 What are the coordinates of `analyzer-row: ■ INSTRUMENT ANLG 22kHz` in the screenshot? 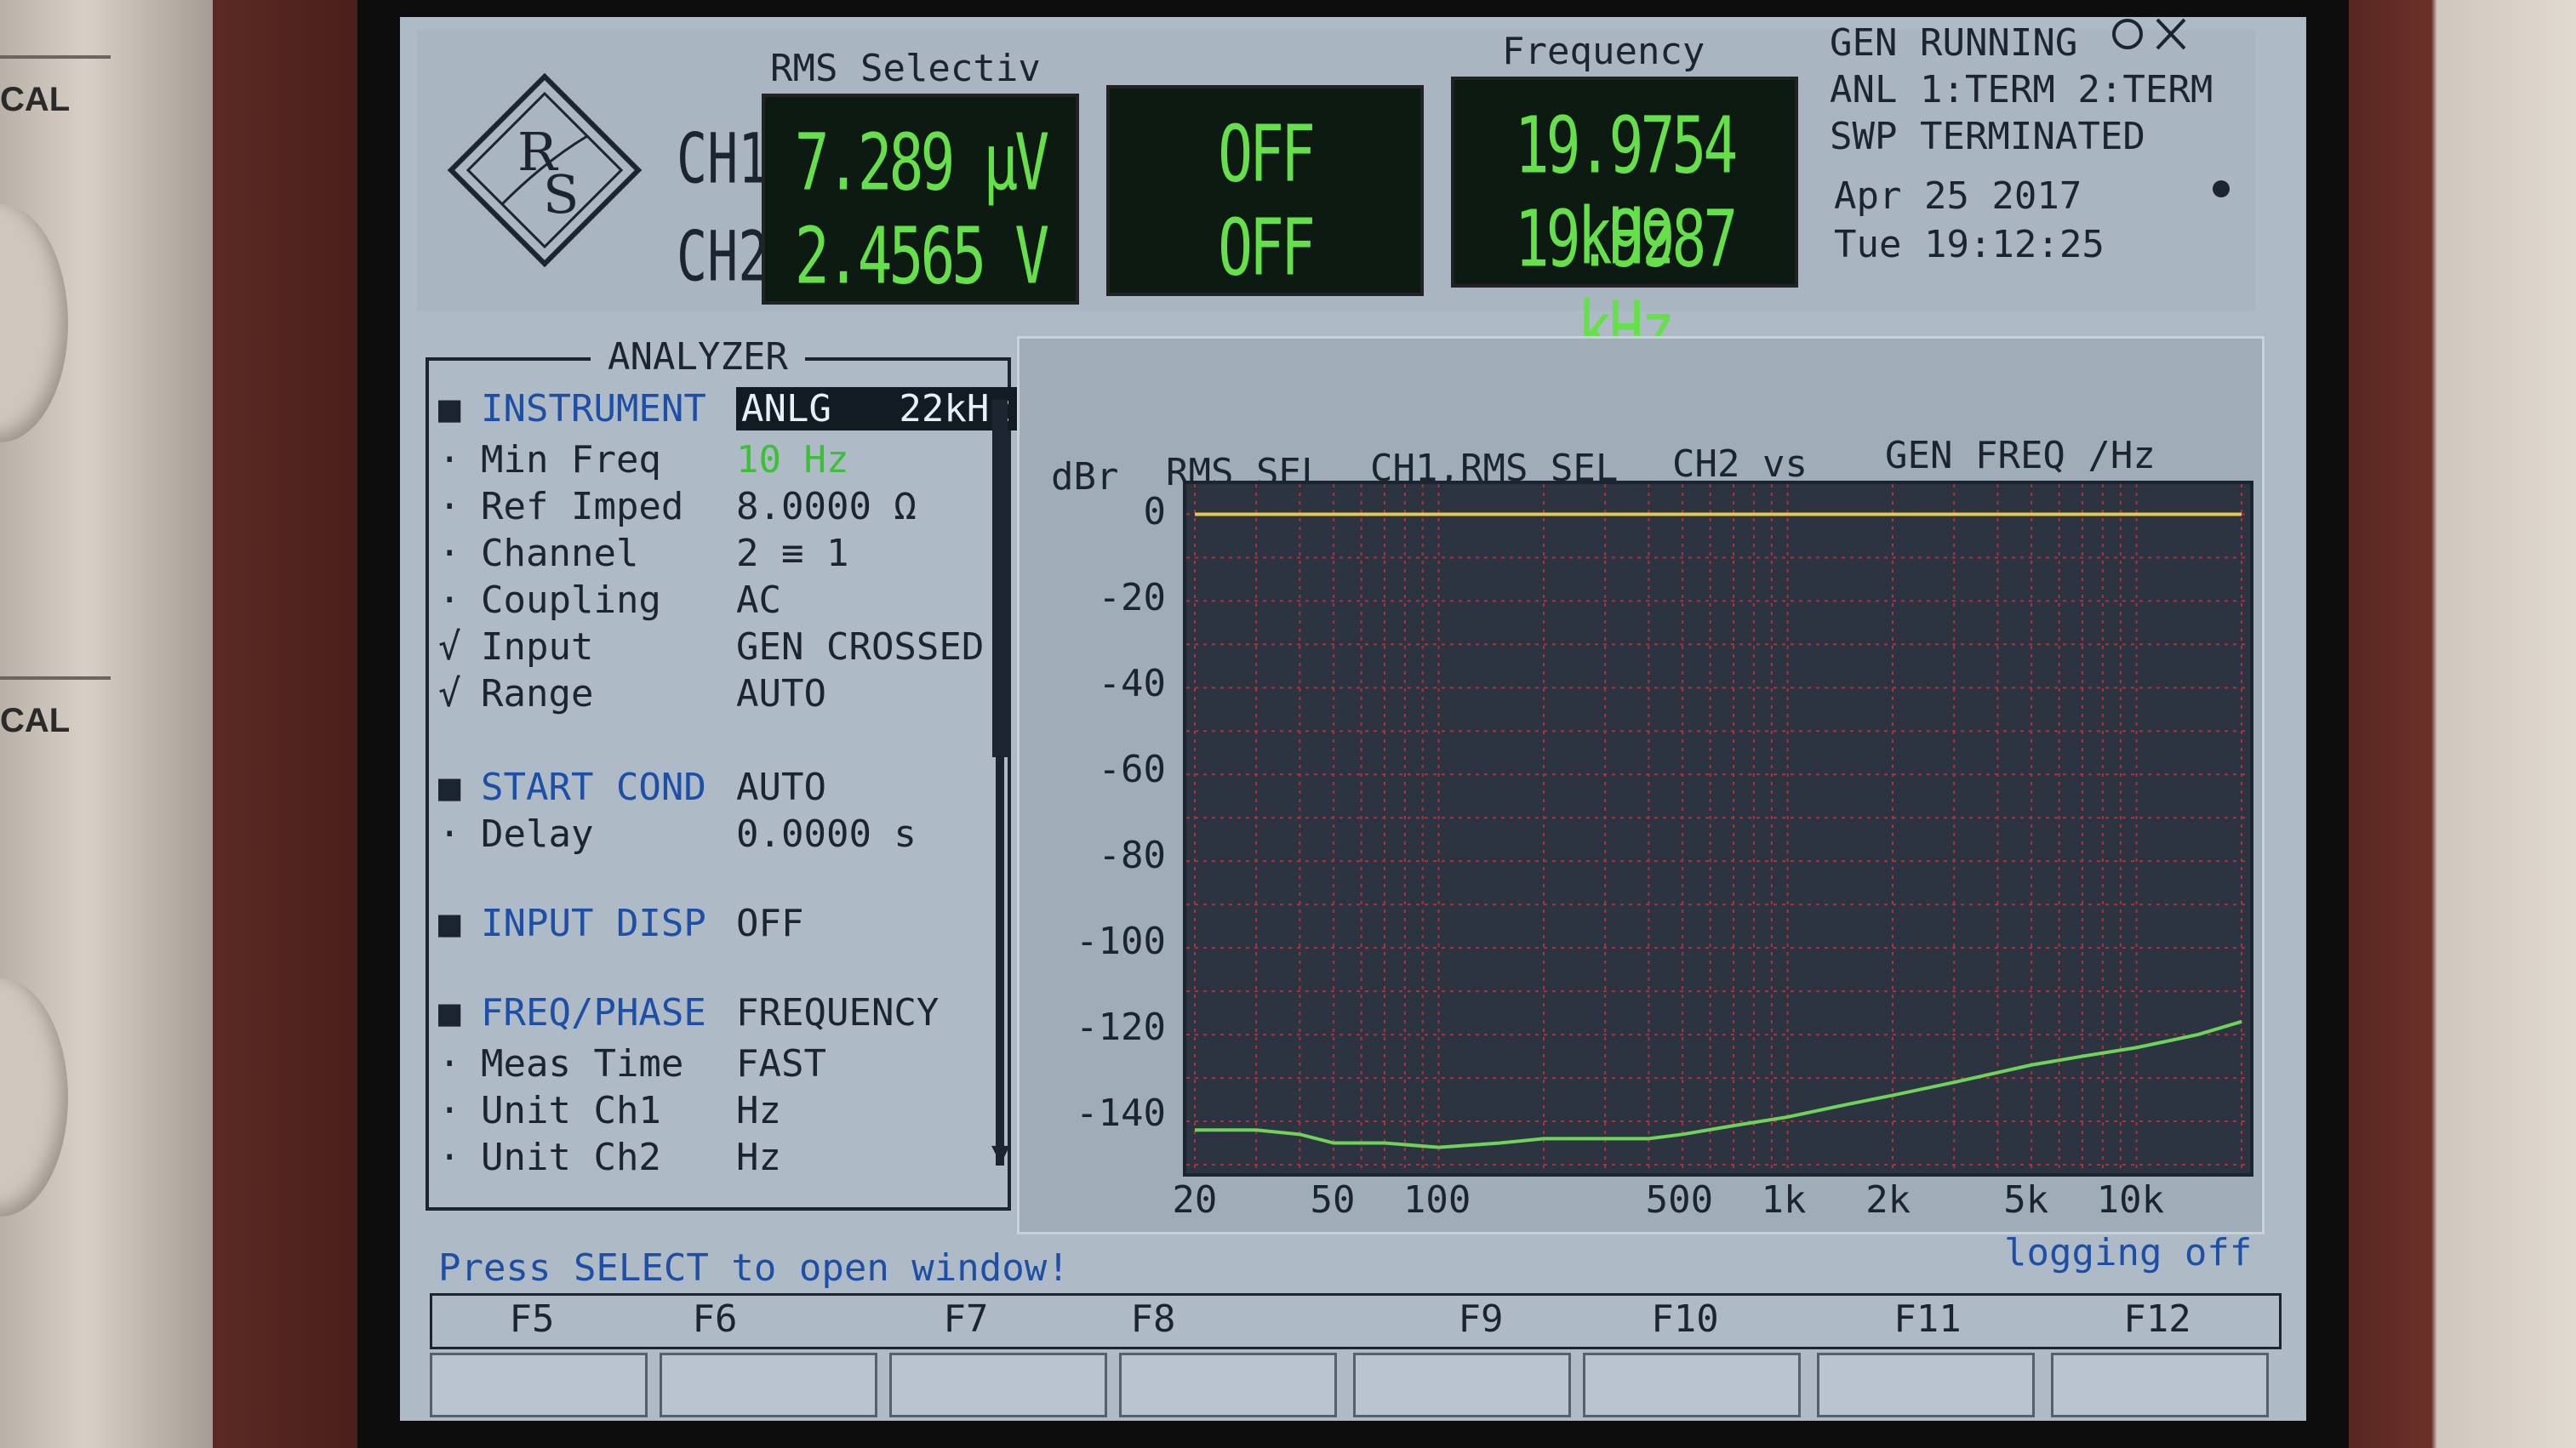 It's located at (727, 409).